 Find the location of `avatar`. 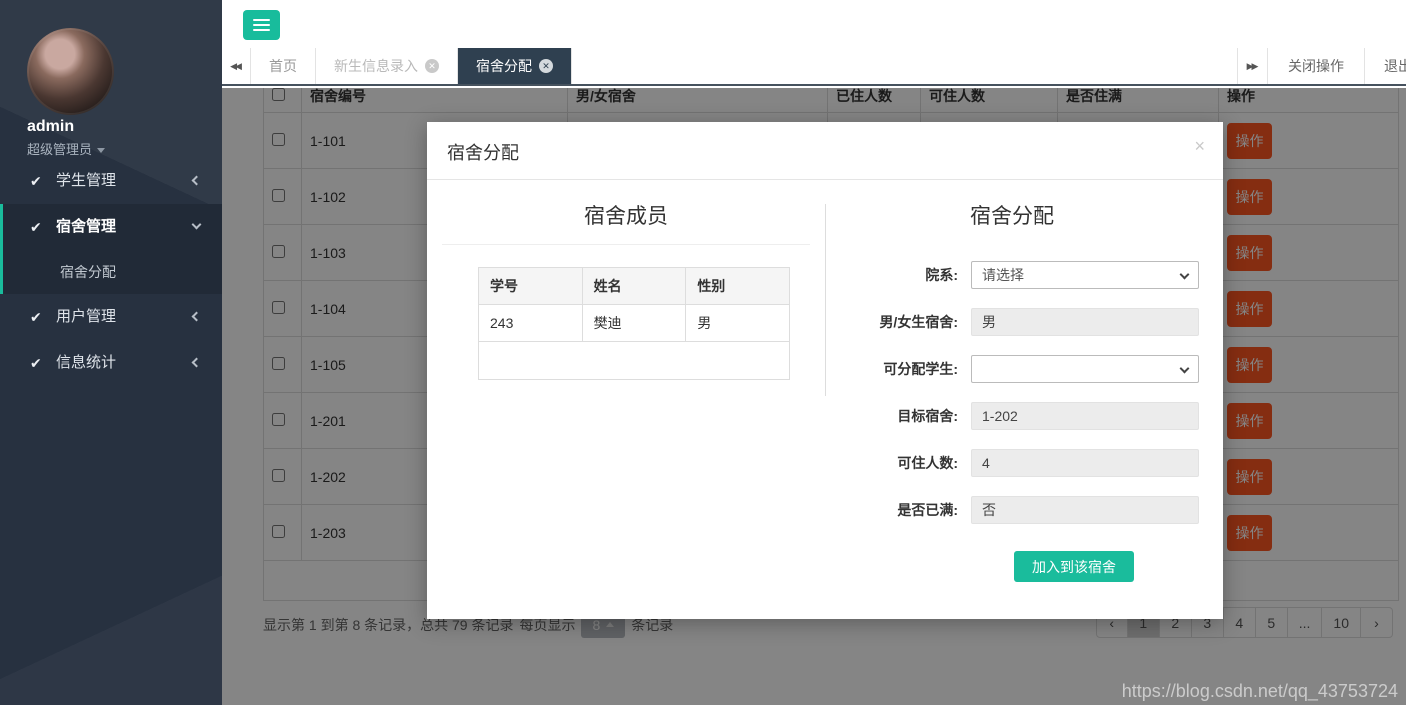

avatar is located at coordinates (70, 71).